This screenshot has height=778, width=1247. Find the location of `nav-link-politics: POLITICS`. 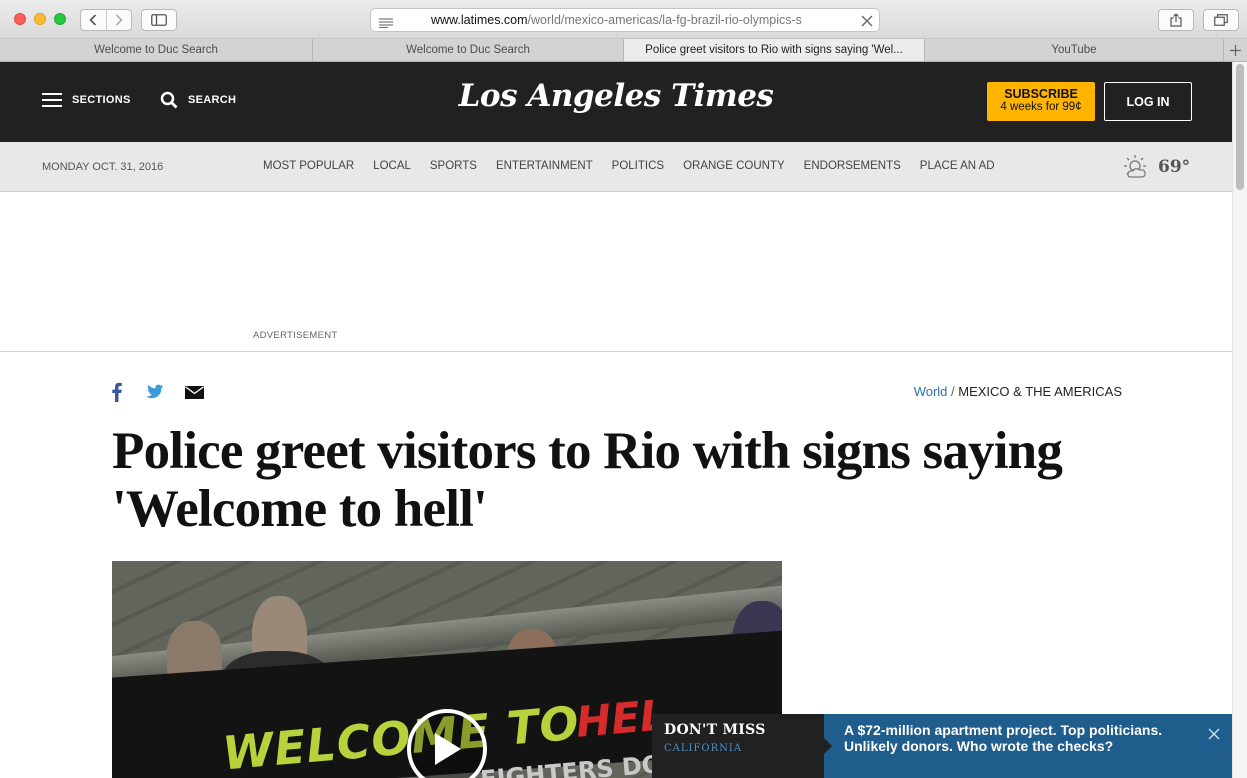

nav-link-politics: POLITICS is located at coordinates (638, 166).